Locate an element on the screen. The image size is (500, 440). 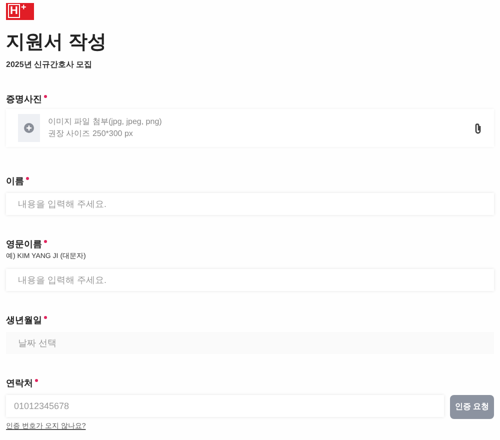
photo-slot is located at coordinates (29, 128).